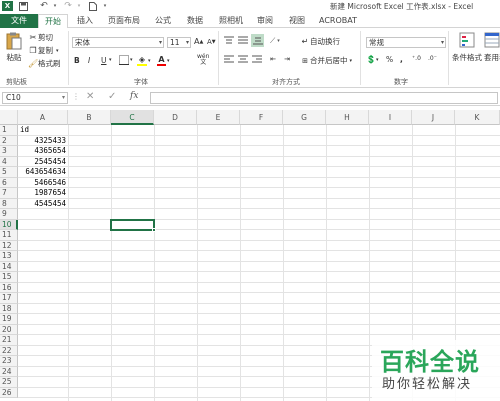 This screenshot has height=401, width=500. Describe the element at coordinates (163, 60) in the screenshot. I see `font-color-button: A ▾` at that location.